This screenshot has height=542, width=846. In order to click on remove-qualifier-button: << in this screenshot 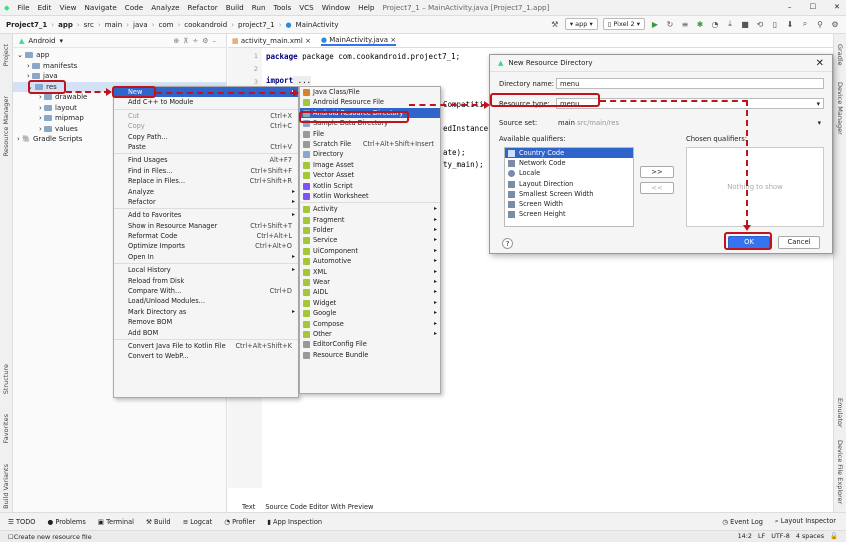, I will do `click(657, 188)`.